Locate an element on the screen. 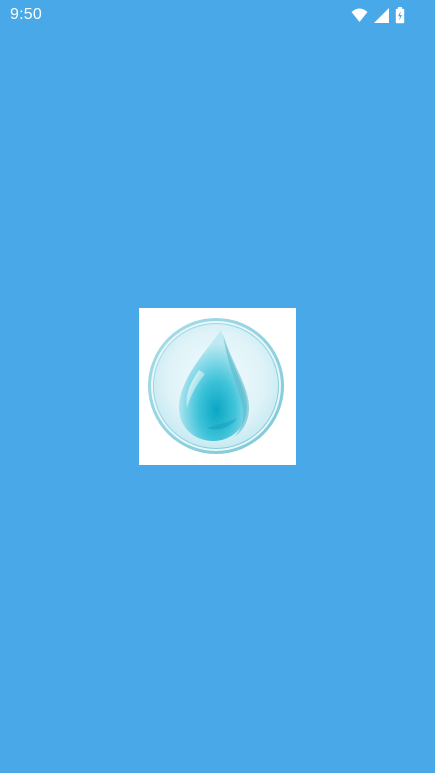  status-time: 9:50 is located at coordinates (26, 14).